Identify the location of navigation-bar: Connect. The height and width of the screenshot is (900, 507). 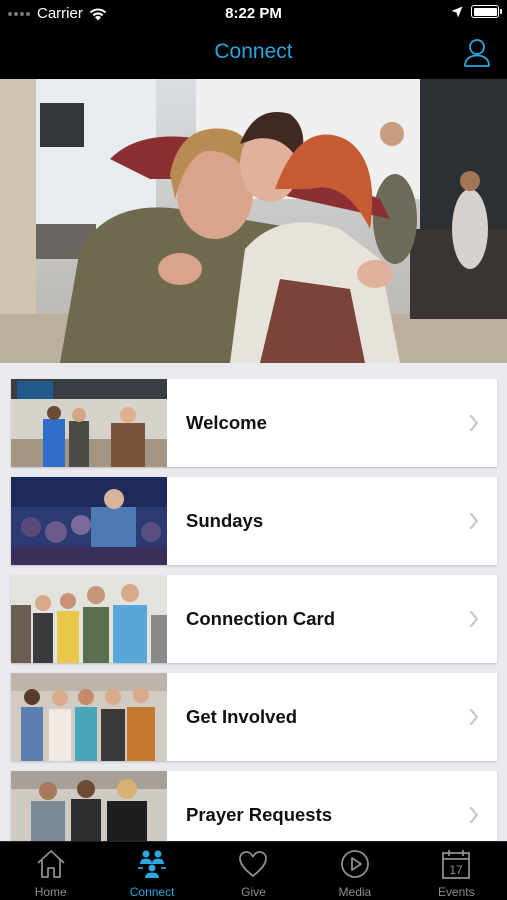
(253, 52).